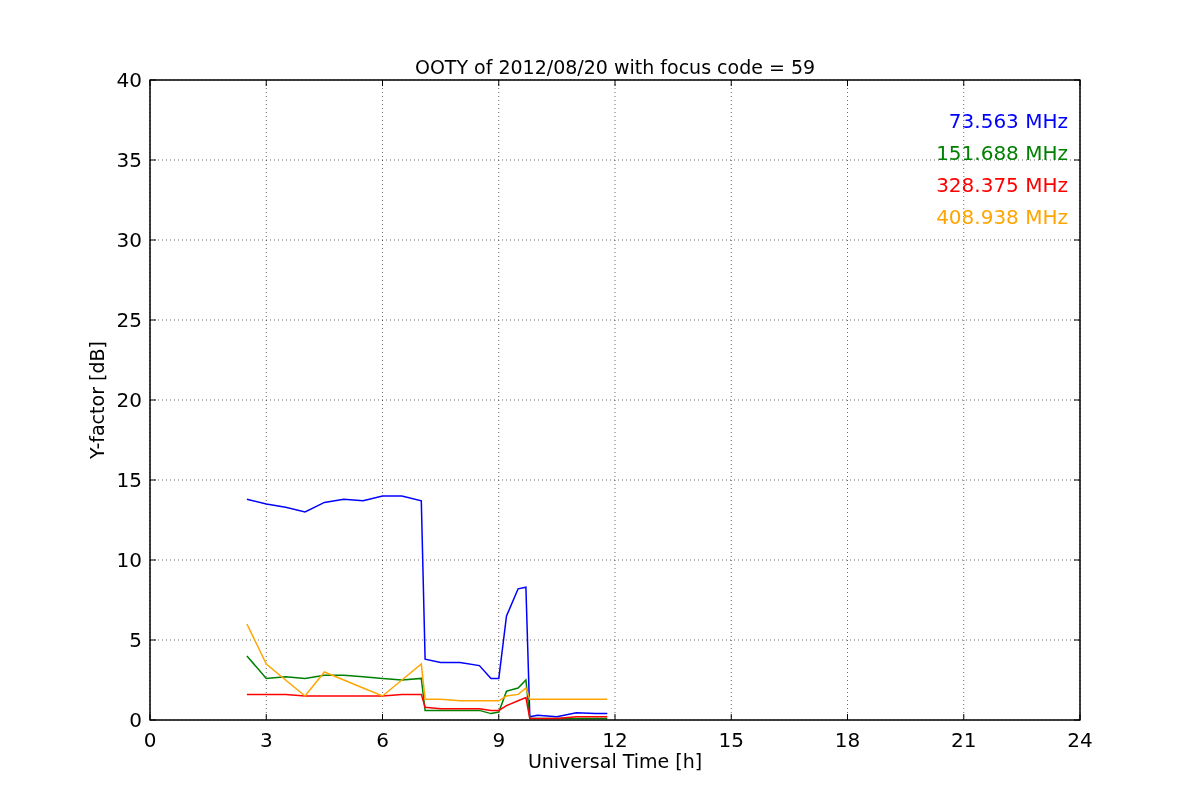 The width and height of the screenshot is (1200, 800). I want to click on x-axis-label: Universal Time [h], so click(615, 761).